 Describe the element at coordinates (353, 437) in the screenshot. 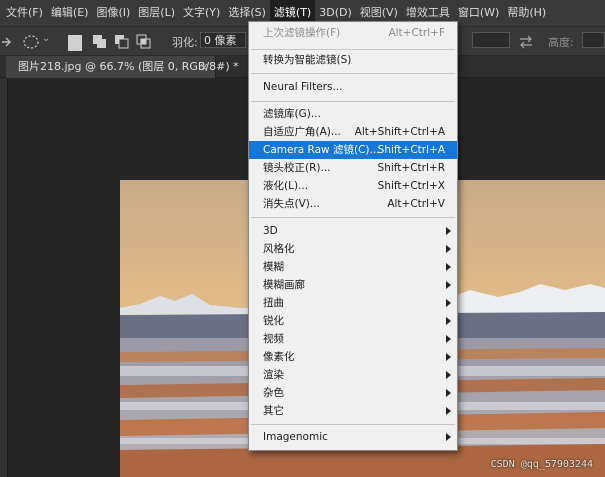

I see `menu-item-imagenomic: Imagenomic` at that location.